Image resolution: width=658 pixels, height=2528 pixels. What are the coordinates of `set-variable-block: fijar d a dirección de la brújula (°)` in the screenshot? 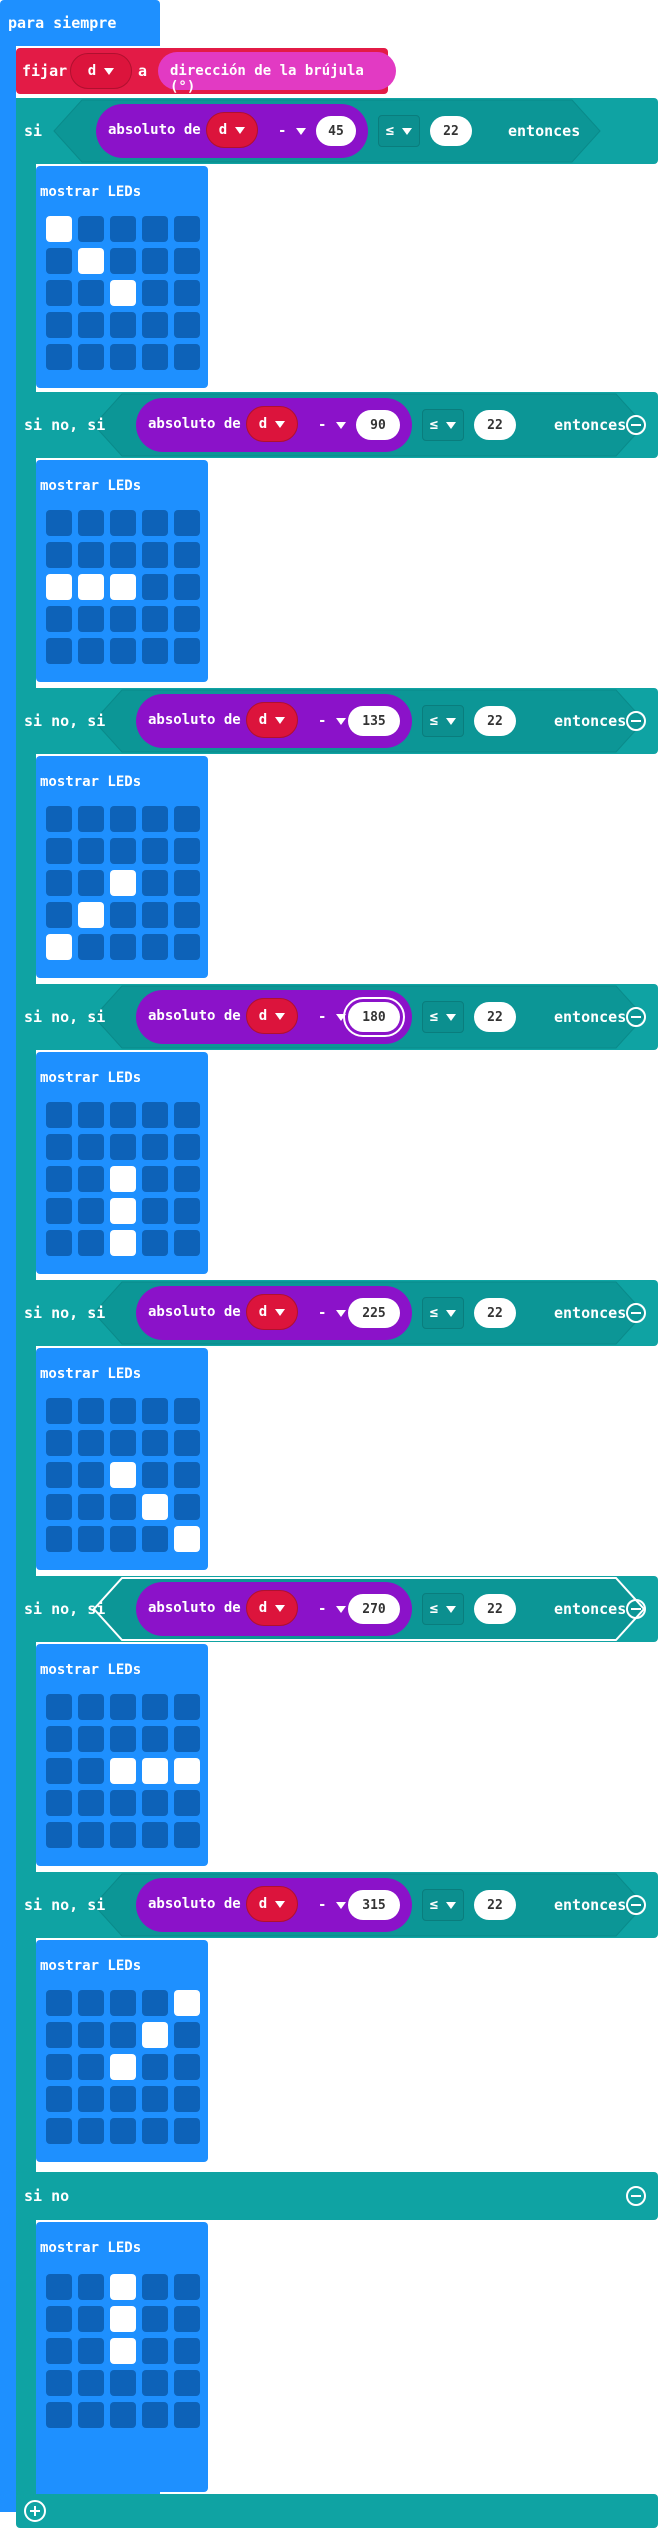 It's located at (206, 71).